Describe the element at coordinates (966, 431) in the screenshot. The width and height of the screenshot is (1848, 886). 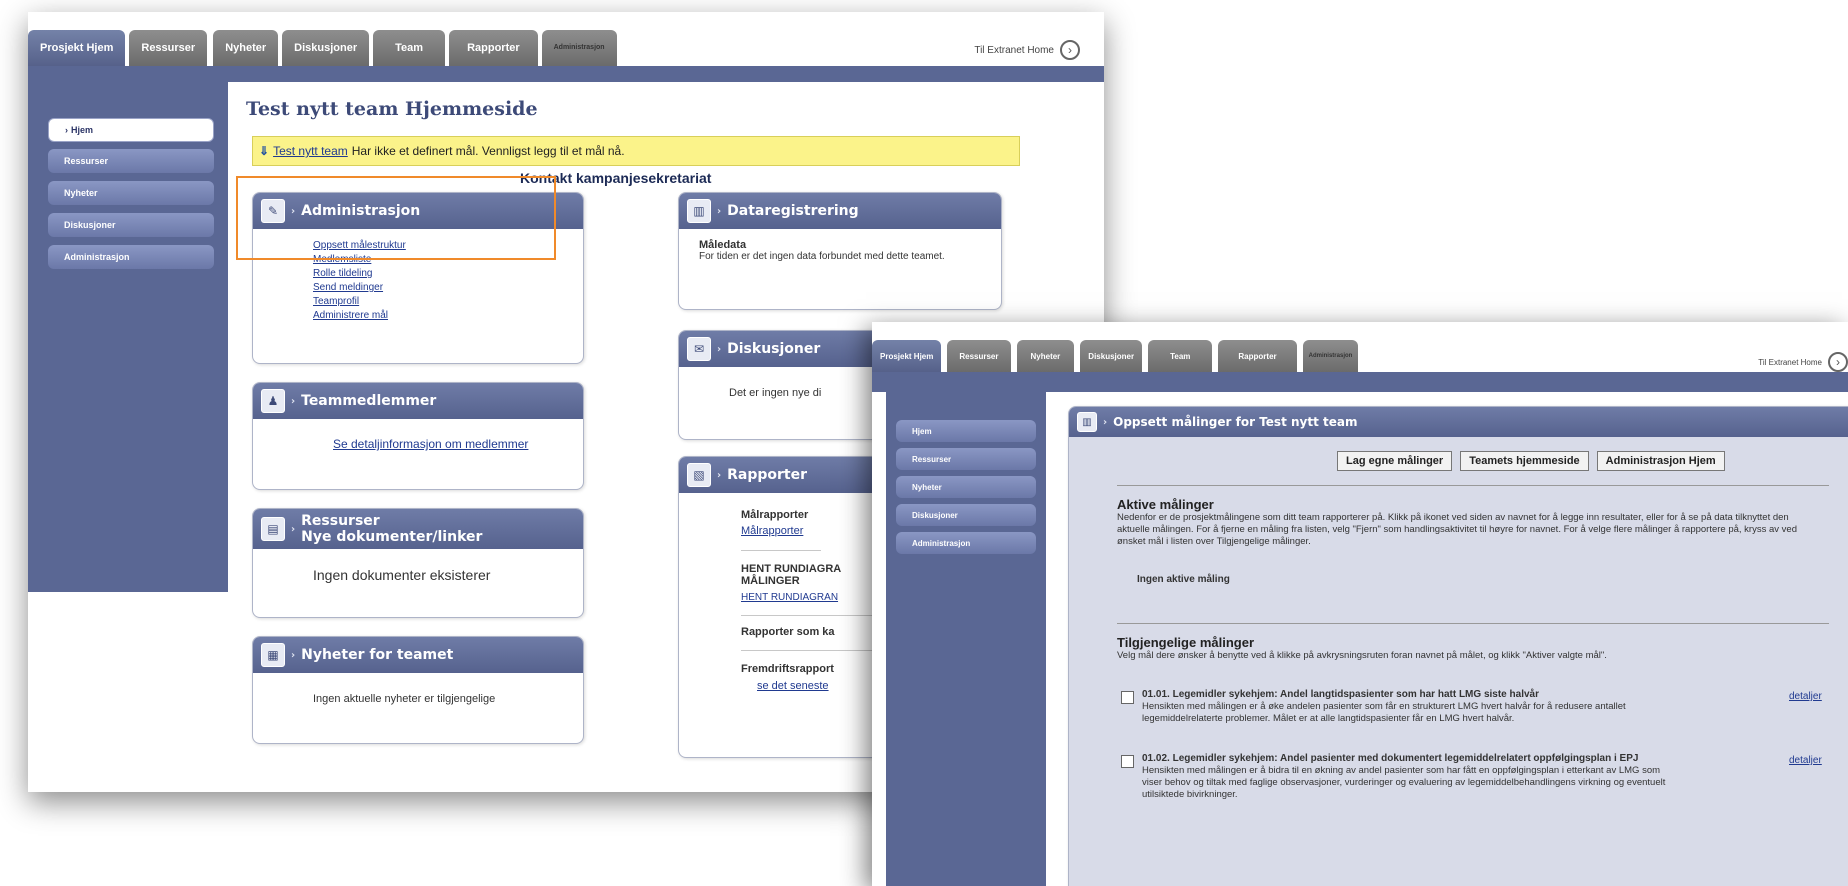
I see `sidebar-item-hjem: Hjem` at that location.